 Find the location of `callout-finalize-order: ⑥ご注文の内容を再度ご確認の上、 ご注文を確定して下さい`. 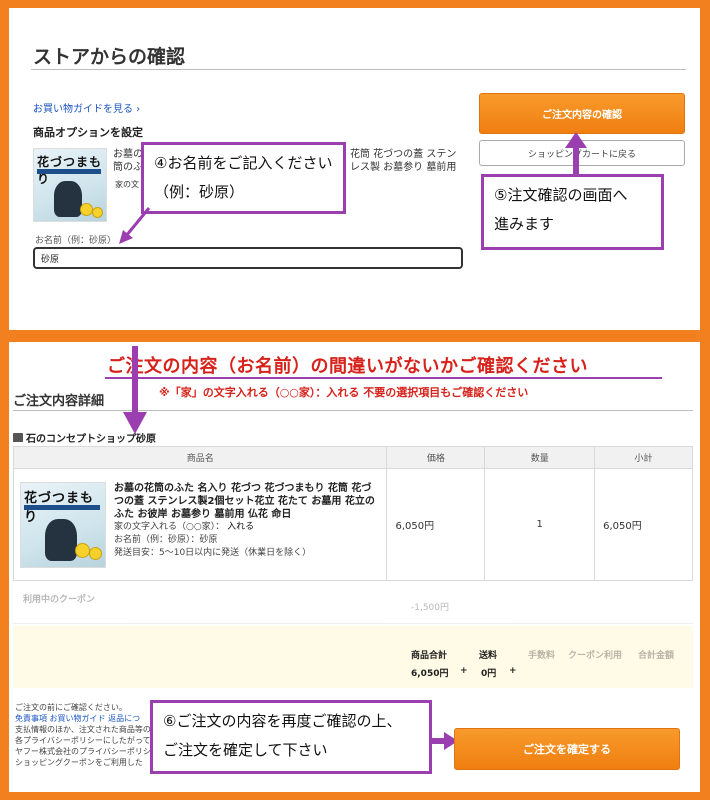

callout-finalize-order: ⑥ご注文の内容を再度ご確認の上、 ご注文を確定して下さい is located at coordinates (291, 737).